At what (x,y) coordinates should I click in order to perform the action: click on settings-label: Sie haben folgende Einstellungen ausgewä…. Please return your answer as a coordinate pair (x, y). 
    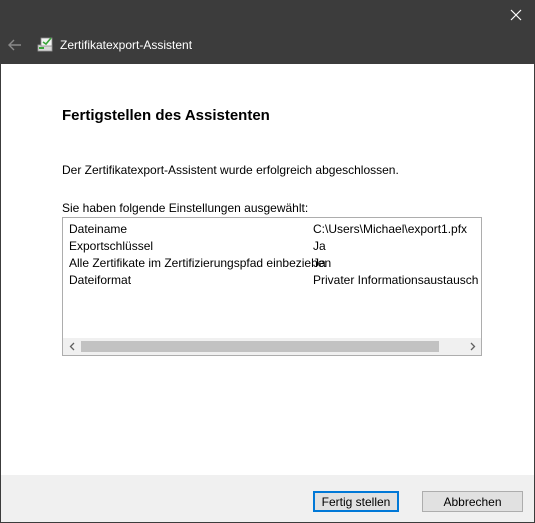
    Looking at the image, I should click on (185, 208).